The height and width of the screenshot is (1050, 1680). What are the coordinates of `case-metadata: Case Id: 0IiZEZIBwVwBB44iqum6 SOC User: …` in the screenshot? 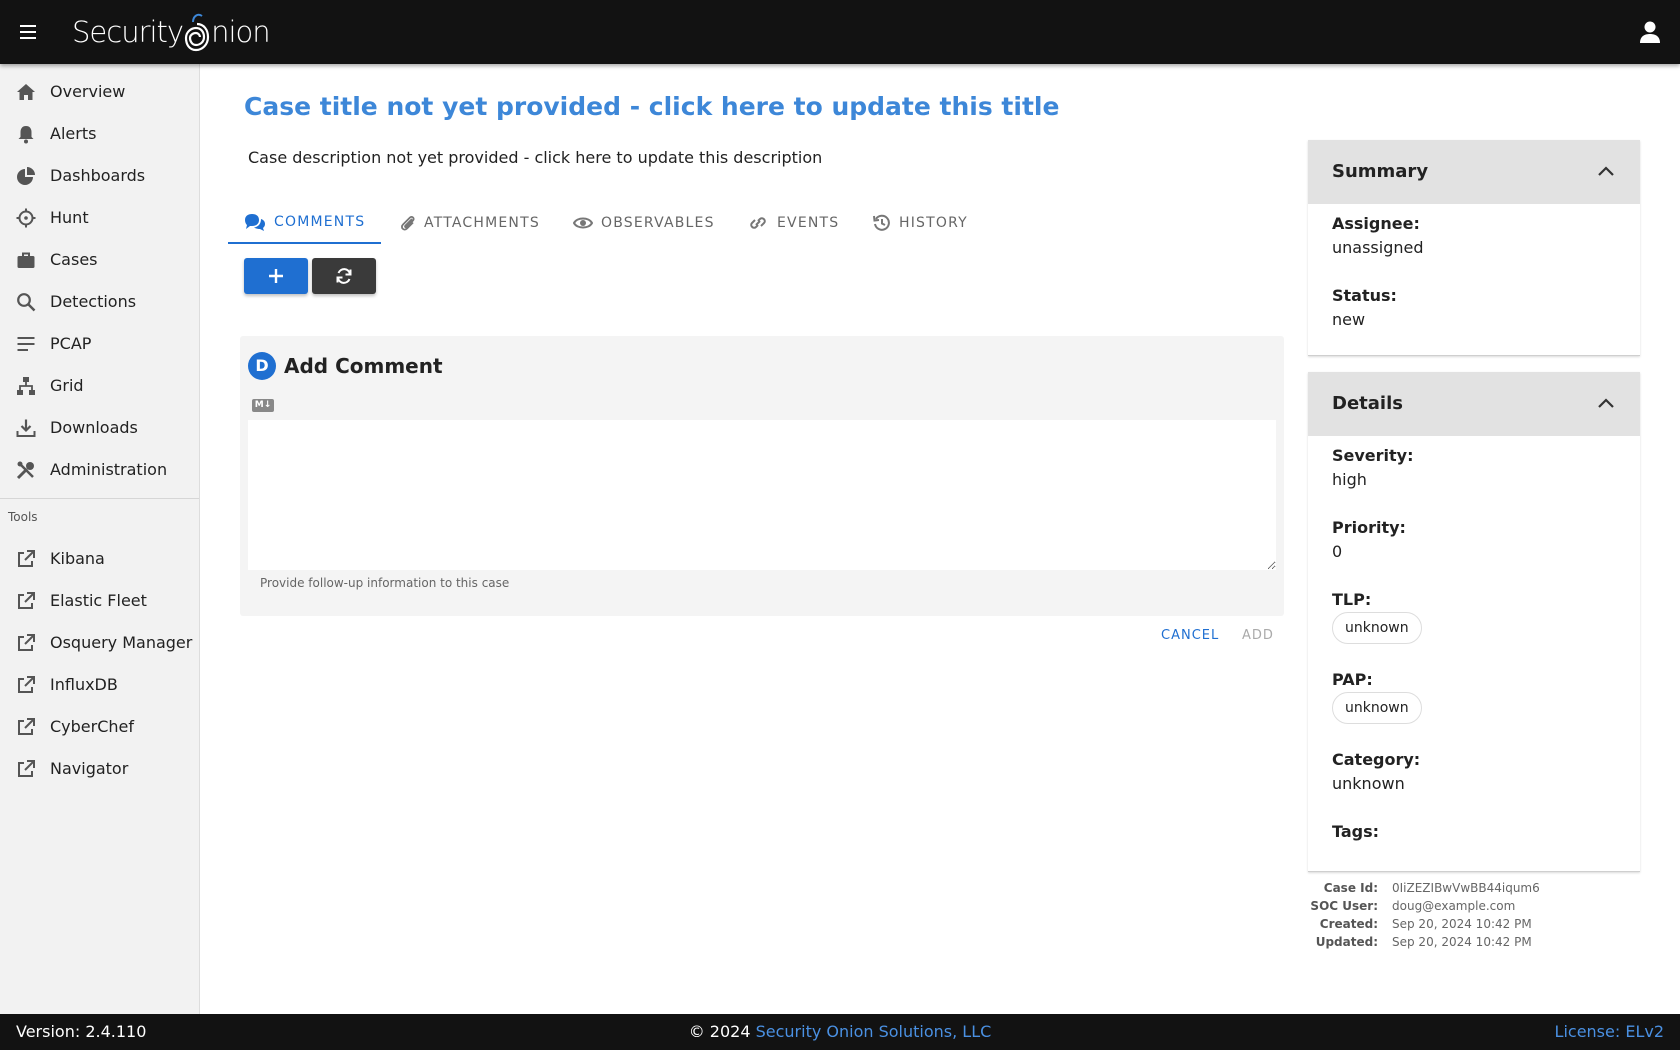 It's located at (1478, 921).